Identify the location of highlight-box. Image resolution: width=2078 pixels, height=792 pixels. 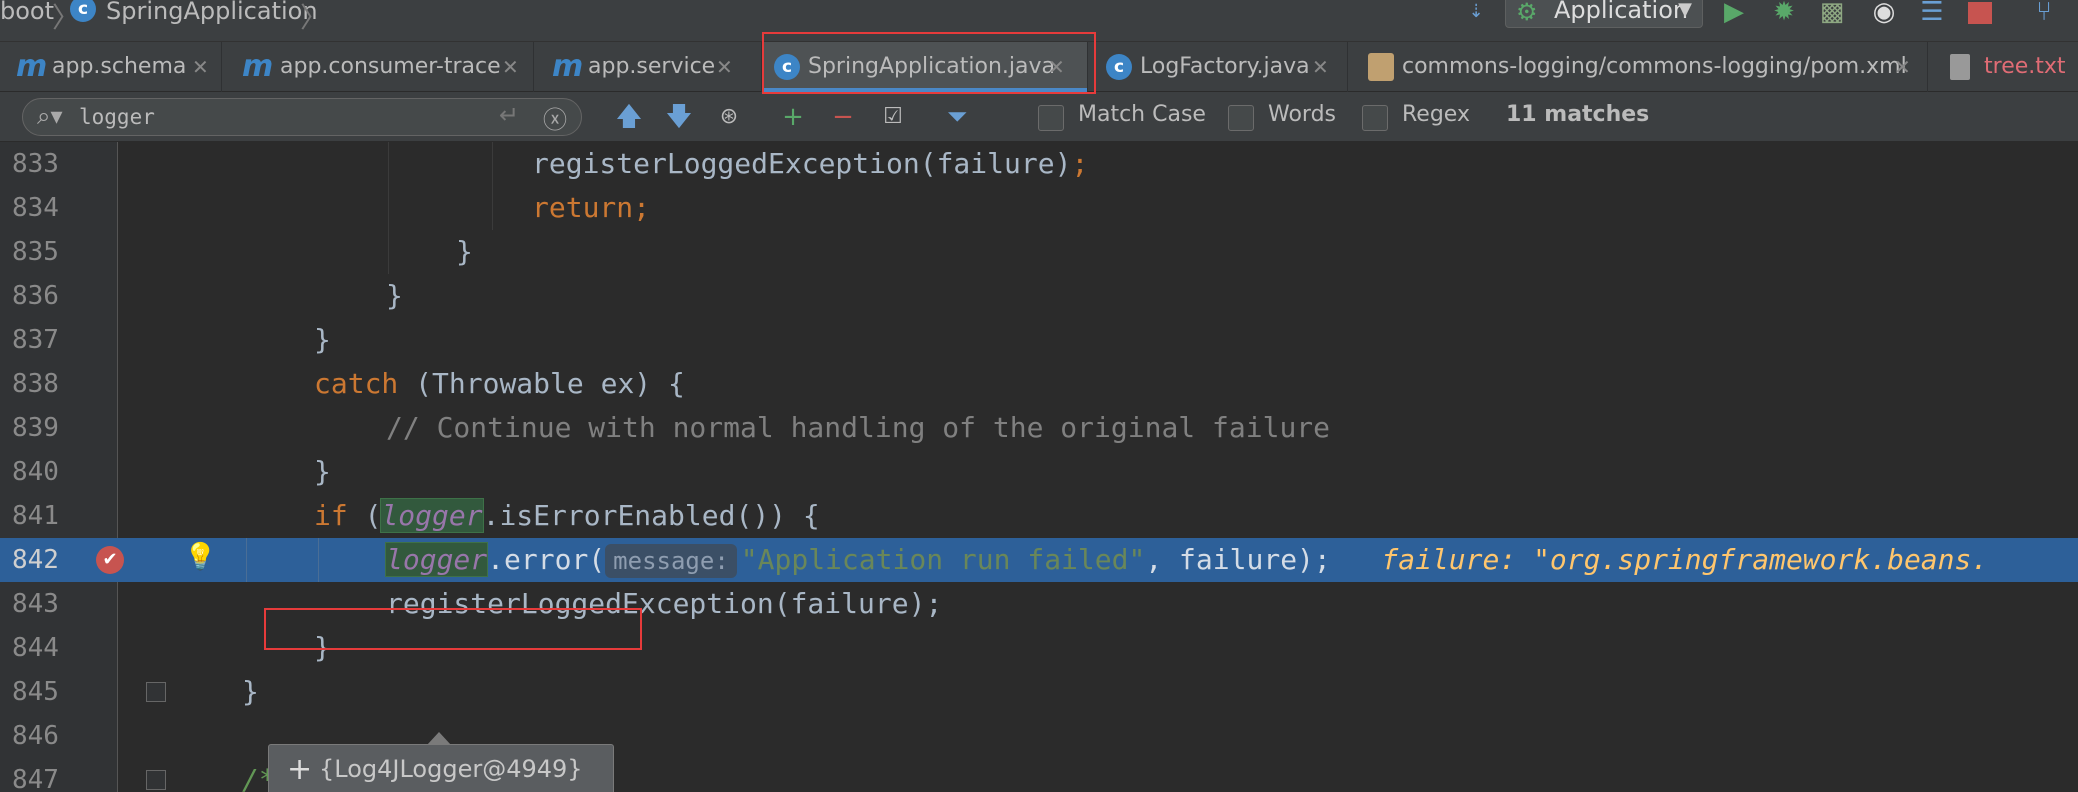
(929, 63).